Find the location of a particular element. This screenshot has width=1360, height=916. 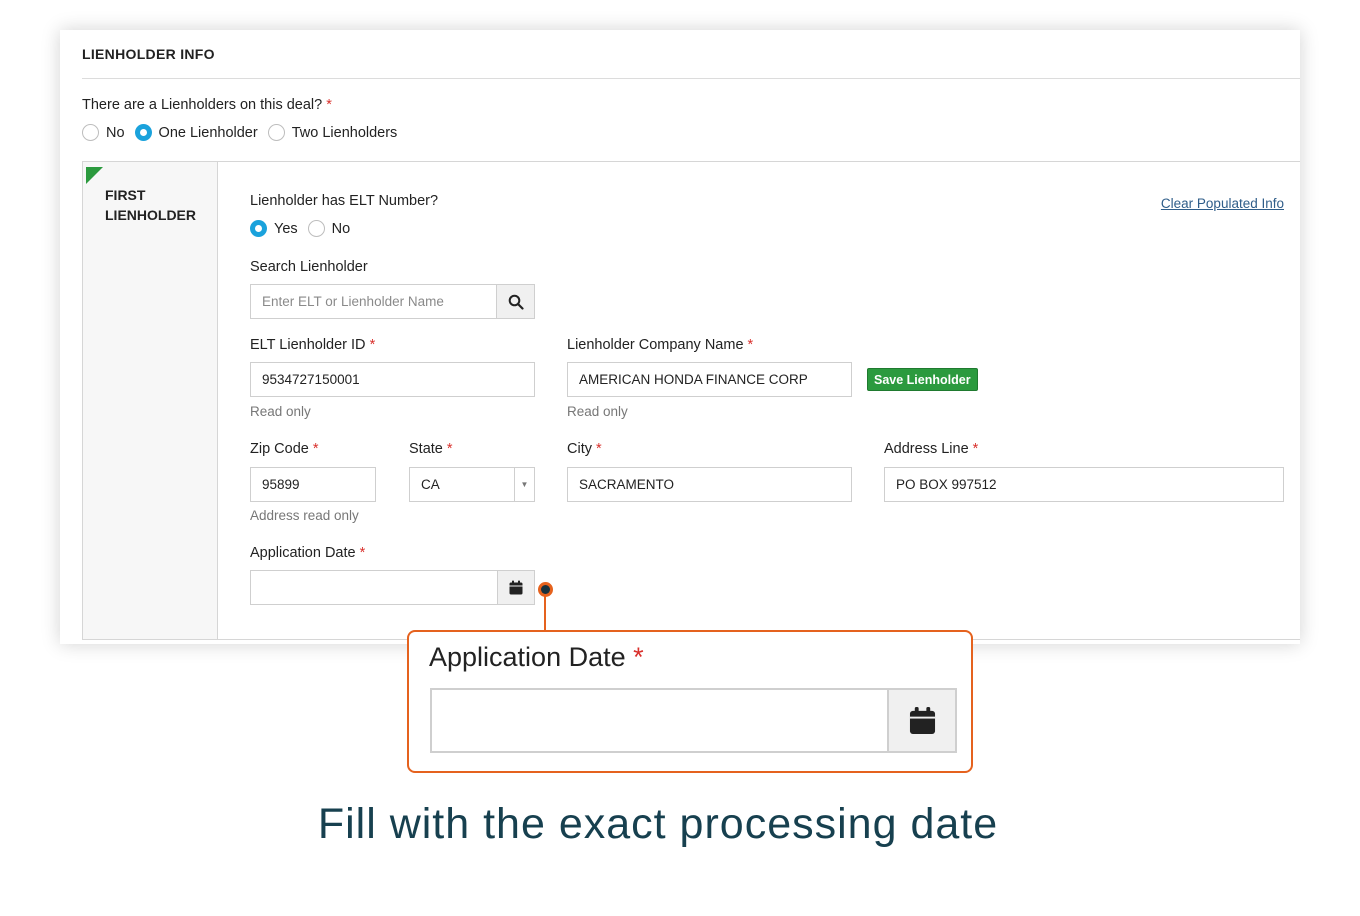

radio-elt-yes: Yes is located at coordinates (274, 228).